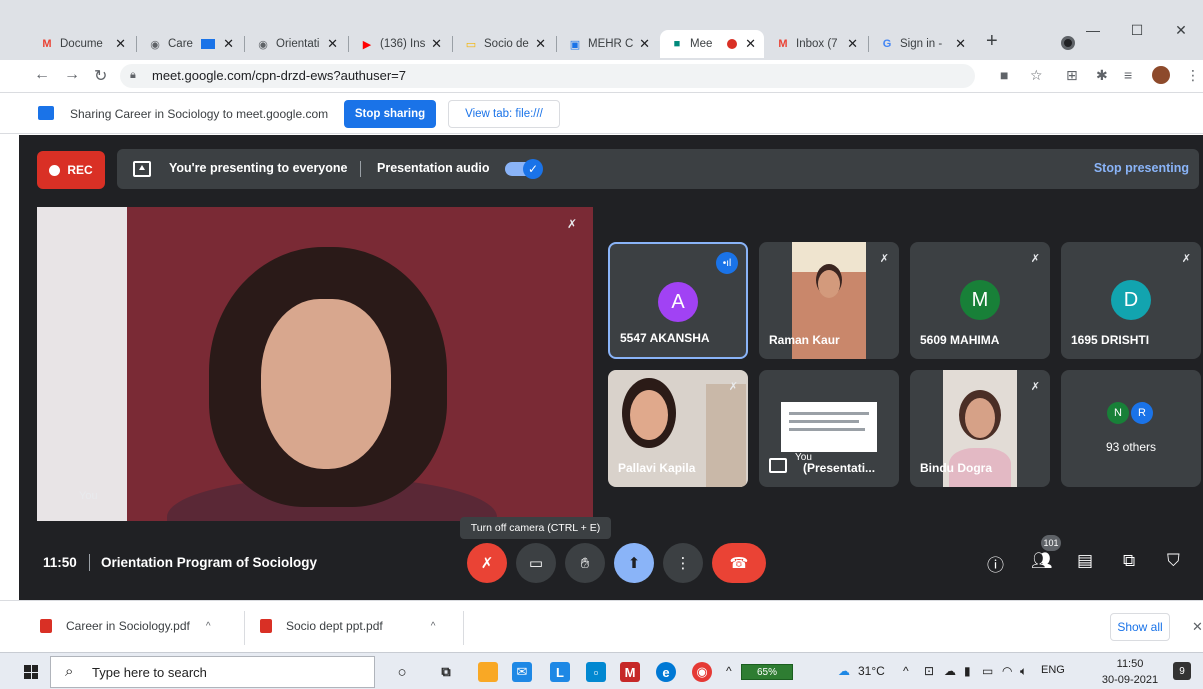  Describe the element at coordinates (244, 628) in the screenshot. I see `divider` at that location.